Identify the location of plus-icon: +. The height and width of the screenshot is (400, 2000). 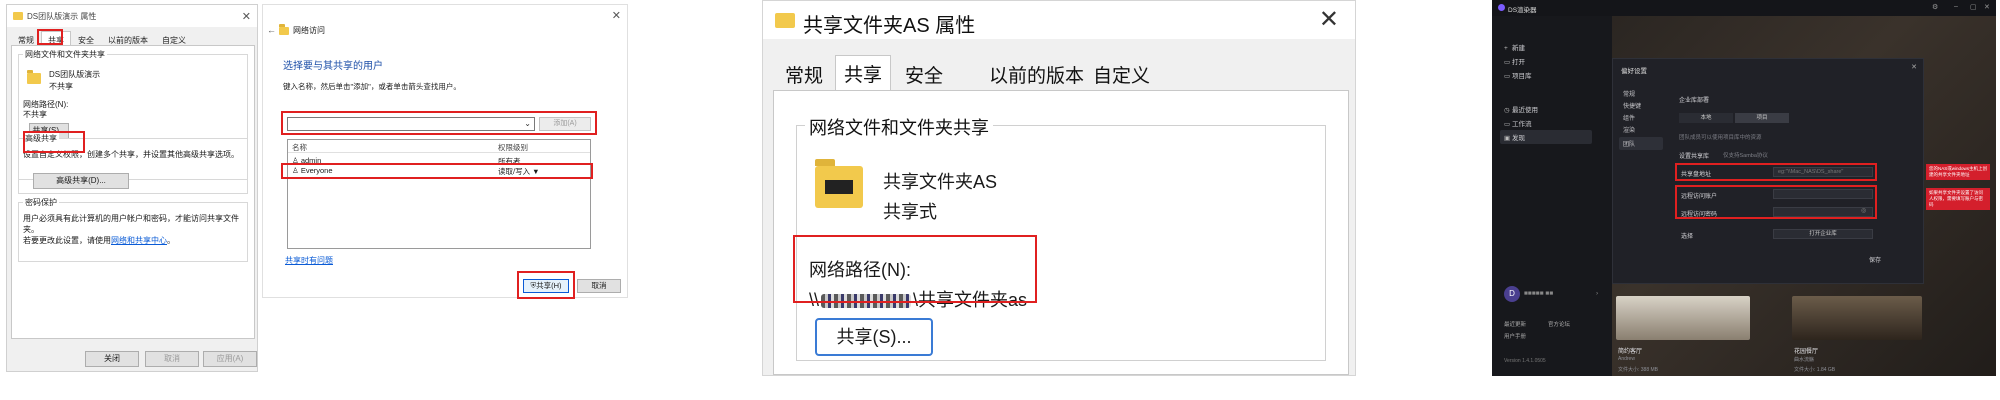
(1506, 48).